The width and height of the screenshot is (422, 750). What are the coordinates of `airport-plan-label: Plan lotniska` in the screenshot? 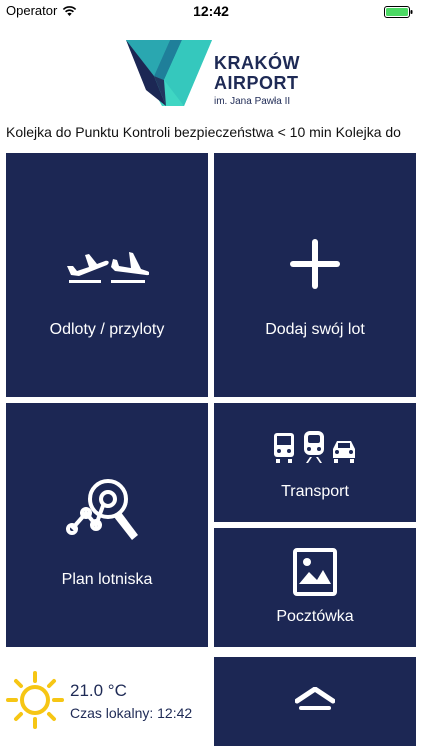 It's located at (107, 579).